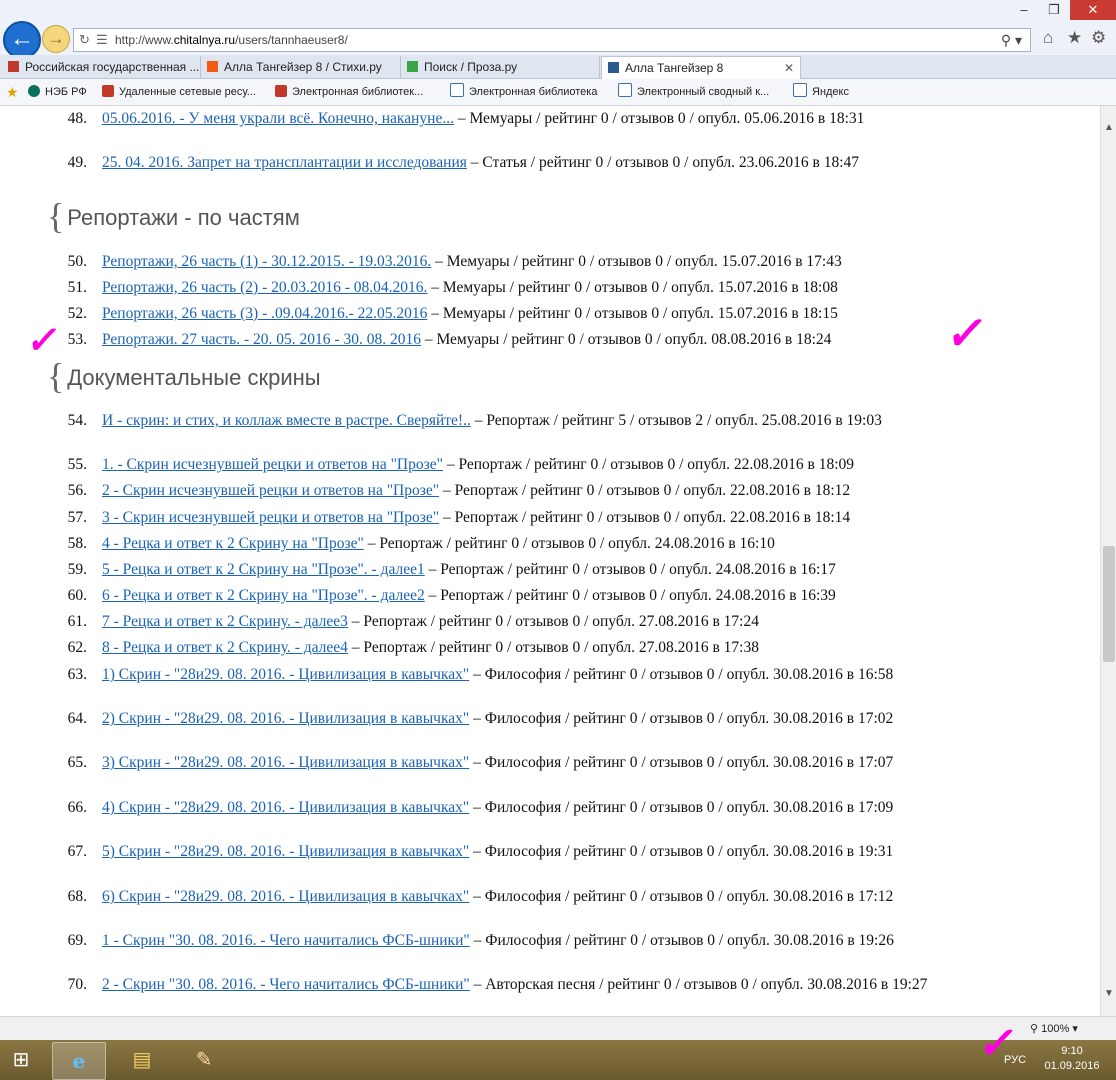 Image resolution: width=1116 pixels, height=1080 pixels. I want to click on windows-start-icon: ⊞, so click(21, 1060).